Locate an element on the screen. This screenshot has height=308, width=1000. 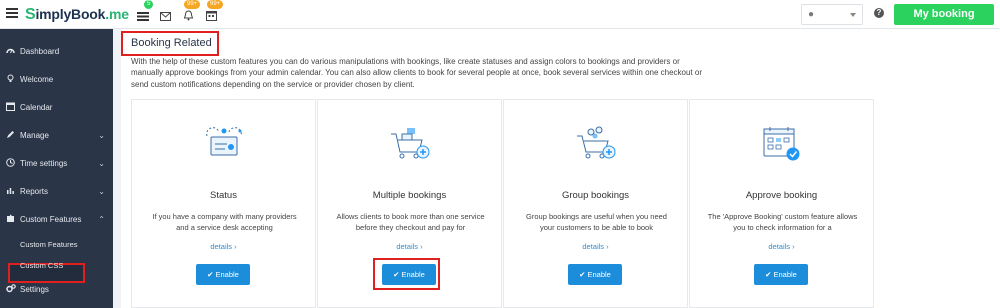
pencil-icon is located at coordinates (10, 134).